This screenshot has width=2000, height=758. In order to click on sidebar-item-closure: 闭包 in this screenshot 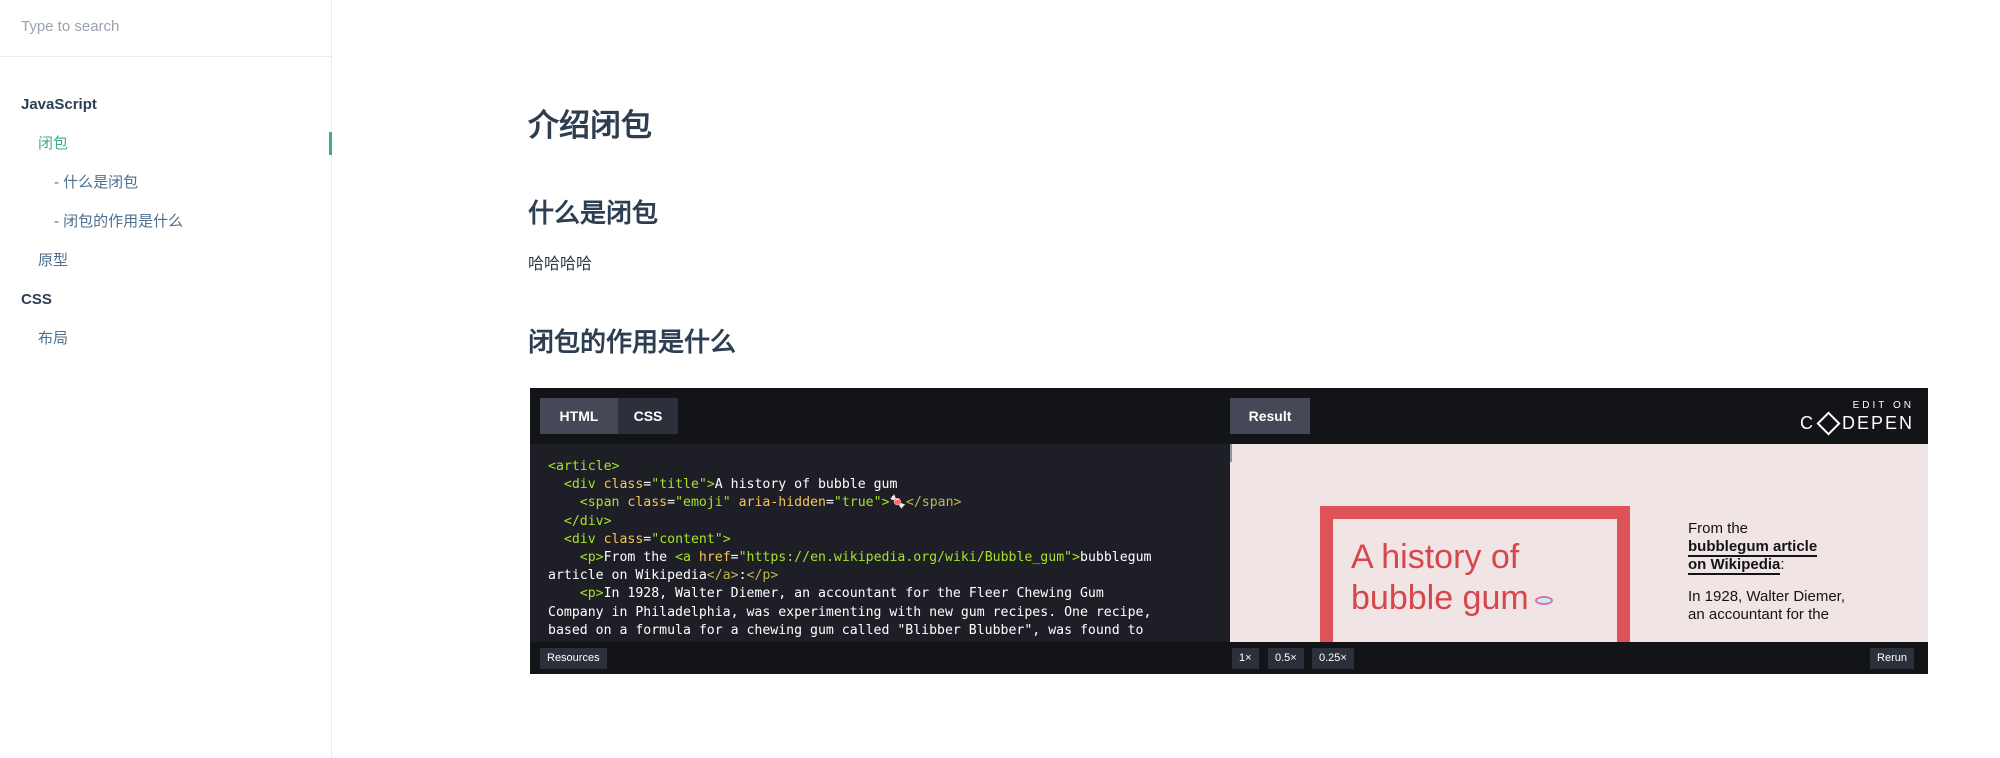, I will do `click(166, 143)`.